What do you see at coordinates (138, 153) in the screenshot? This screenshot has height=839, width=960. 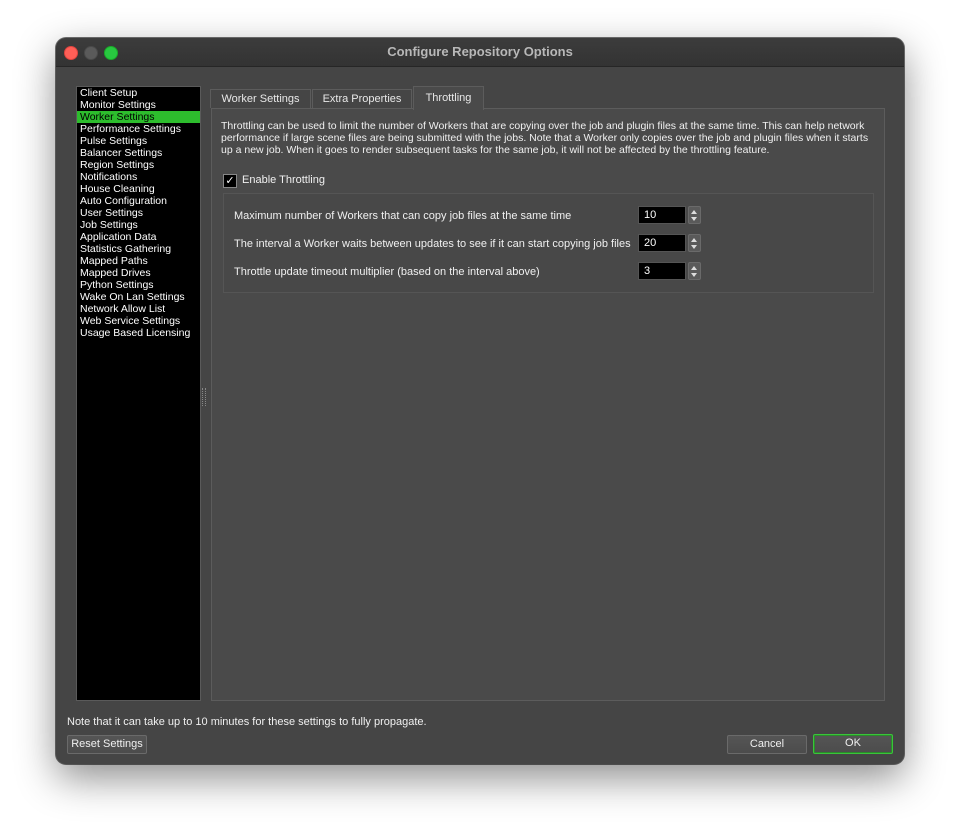 I see `sidebar-item-balancer-settings: Balancer Settings` at bounding box center [138, 153].